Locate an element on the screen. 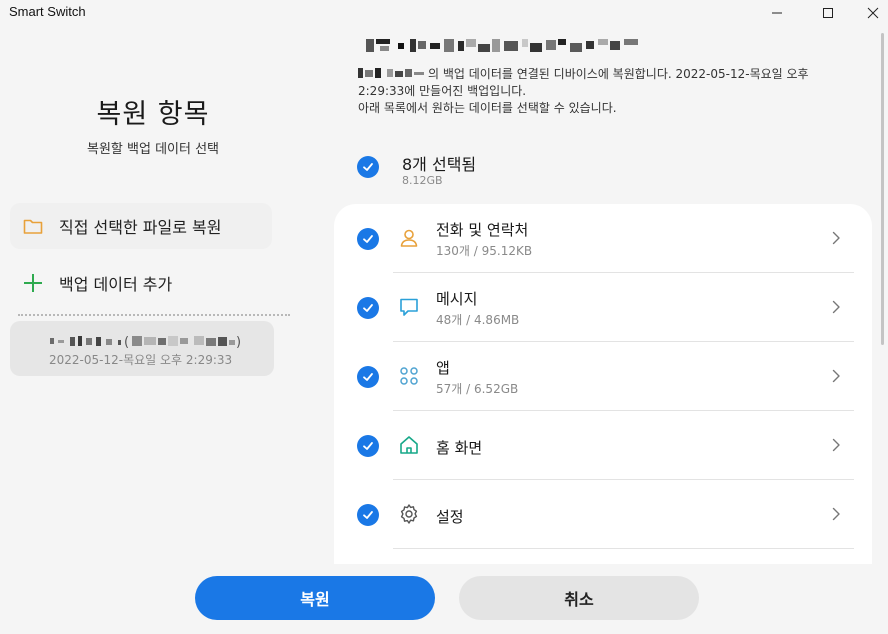 This screenshot has height=634, width=888. category-row-home-screen: 홈 화면 is located at coordinates (603, 445).